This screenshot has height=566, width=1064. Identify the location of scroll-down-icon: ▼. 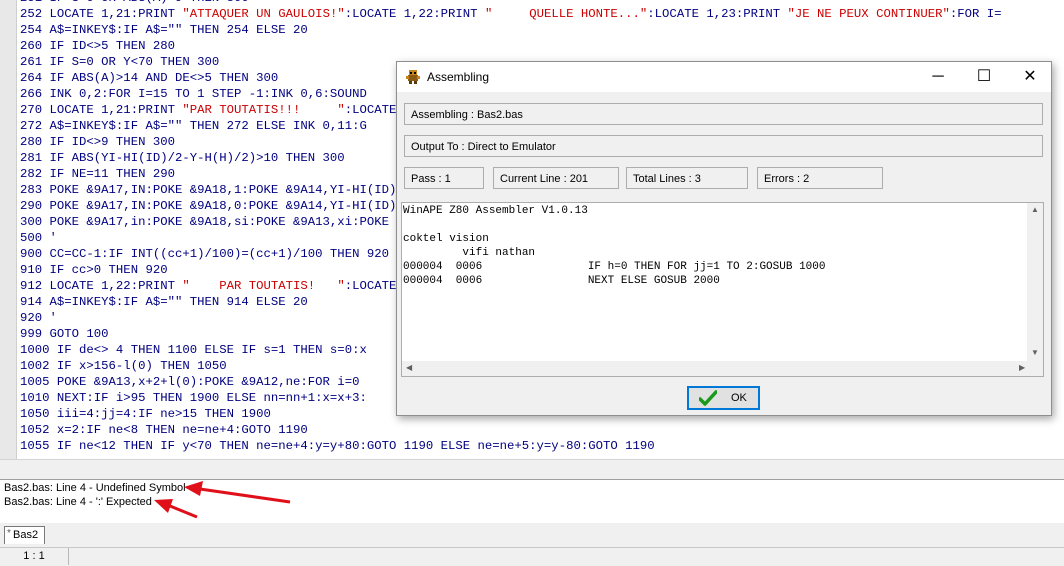
(1035, 352).